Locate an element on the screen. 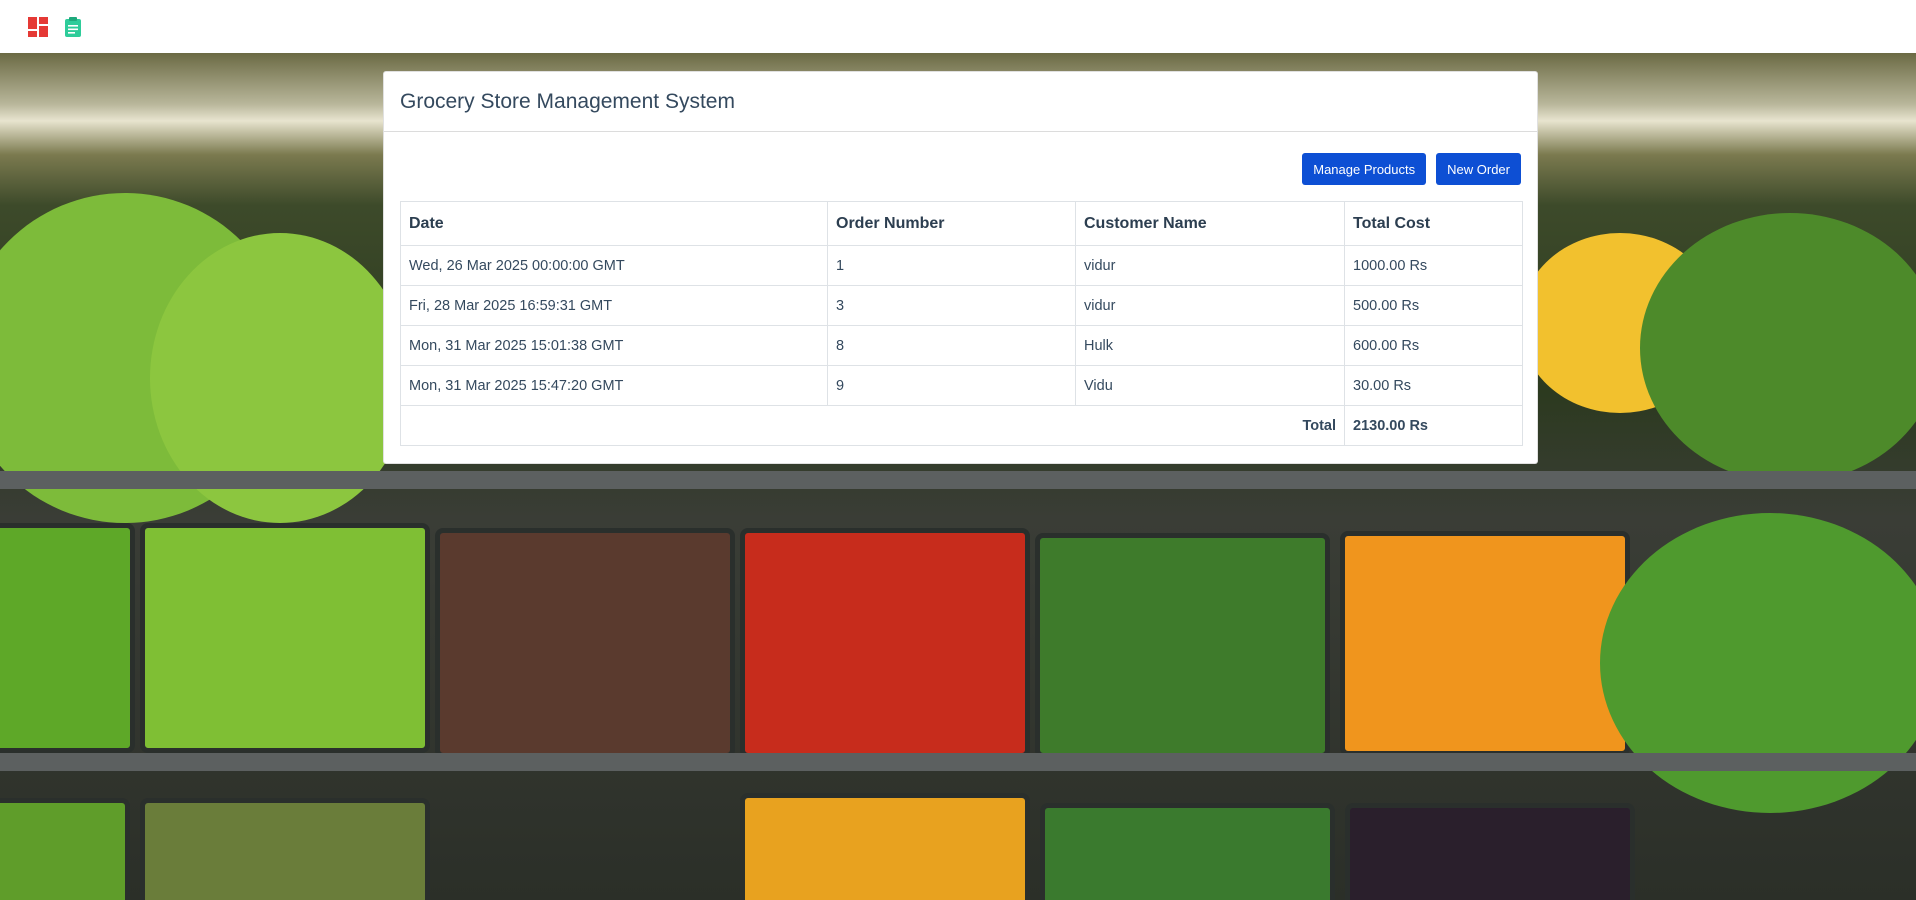 Image resolution: width=1916 pixels, height=900 pixels. column-header-customer-name: Customer Name is located at coordinates (1210, 223).